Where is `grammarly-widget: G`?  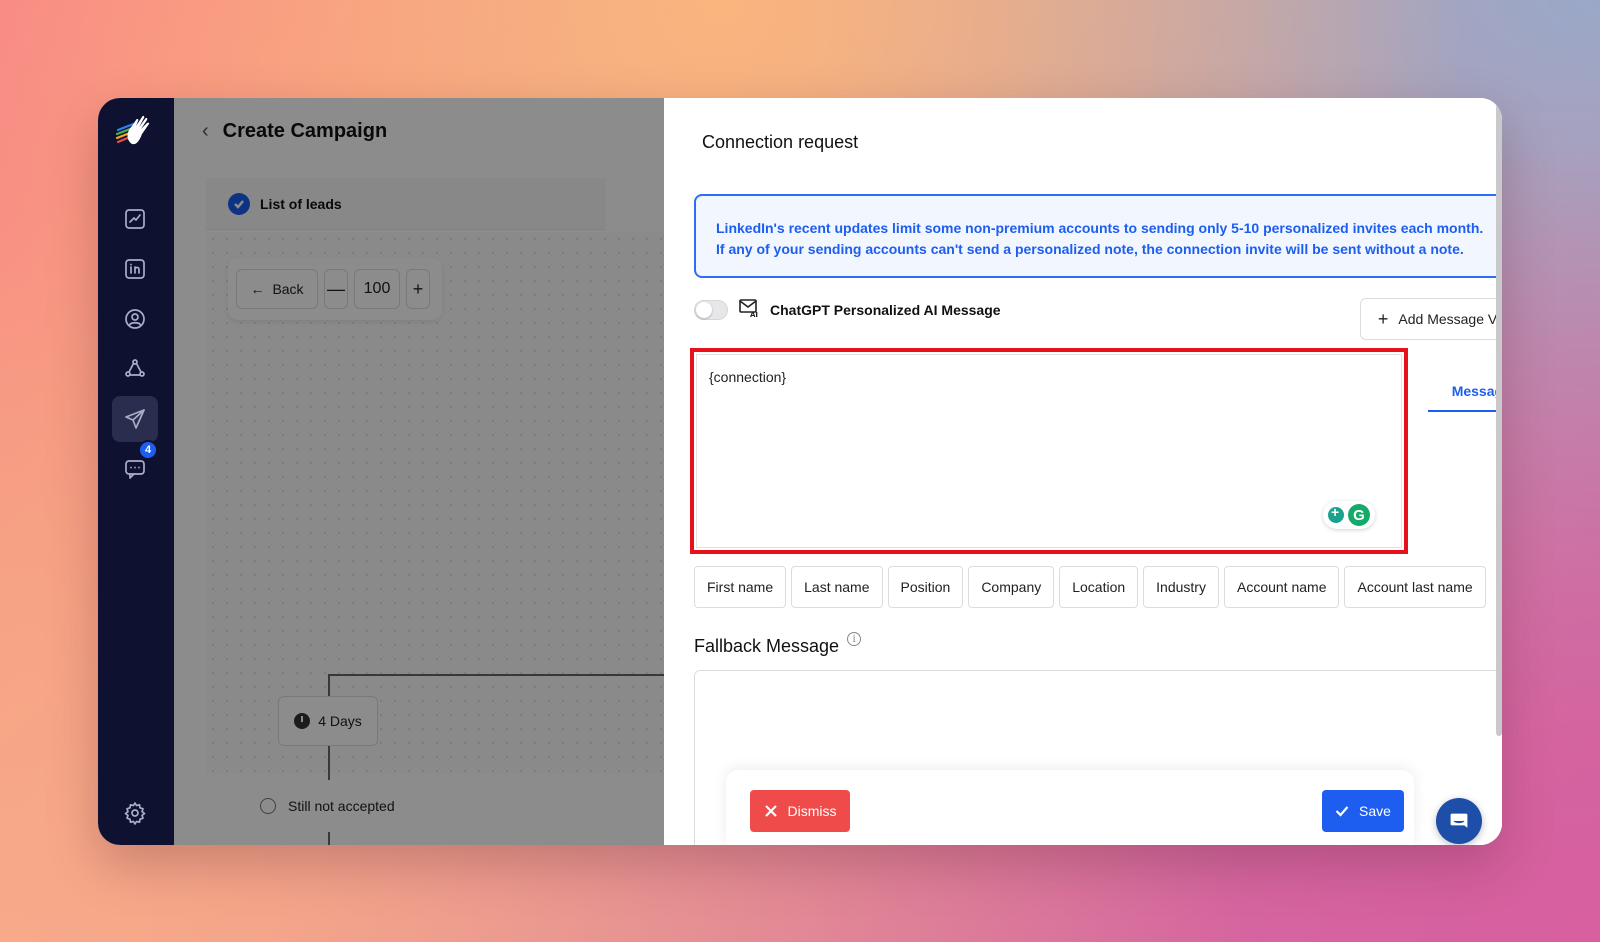
grammarly-widget: G is located at coordinates (1349, 515).